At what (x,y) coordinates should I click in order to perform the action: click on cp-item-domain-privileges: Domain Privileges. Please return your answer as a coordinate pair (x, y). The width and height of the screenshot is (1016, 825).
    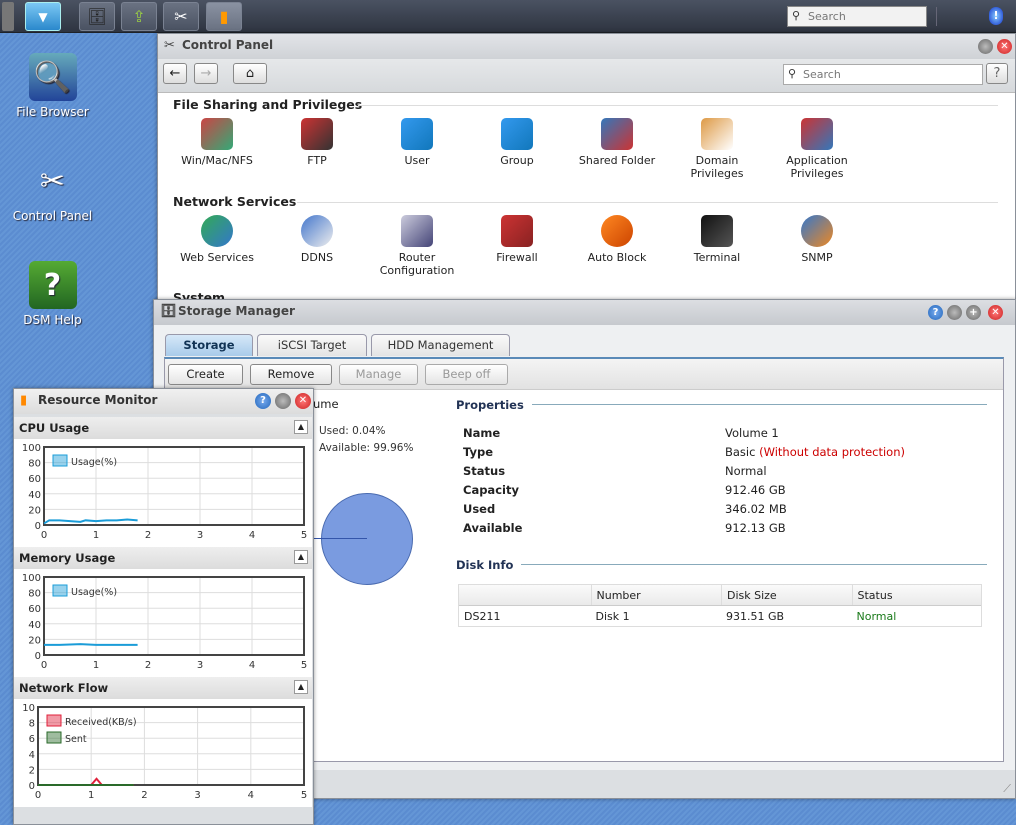
    Looking at the image, I should click on (717, 149).